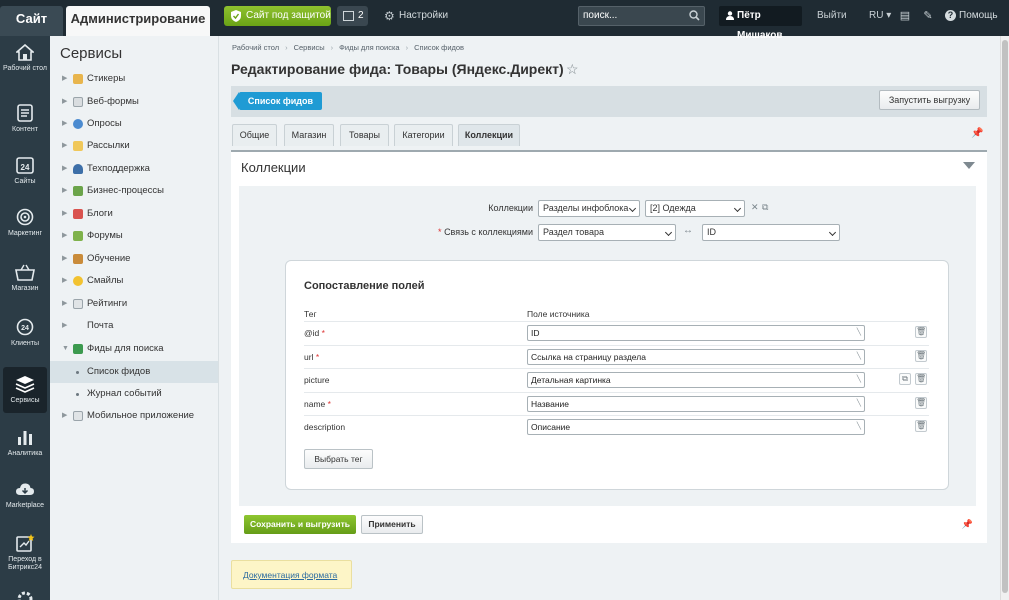 The height and width of the screenshot is (600, 1009). I want to click on breadcrumb-link: Фиды для поиска, so click(369, 47).